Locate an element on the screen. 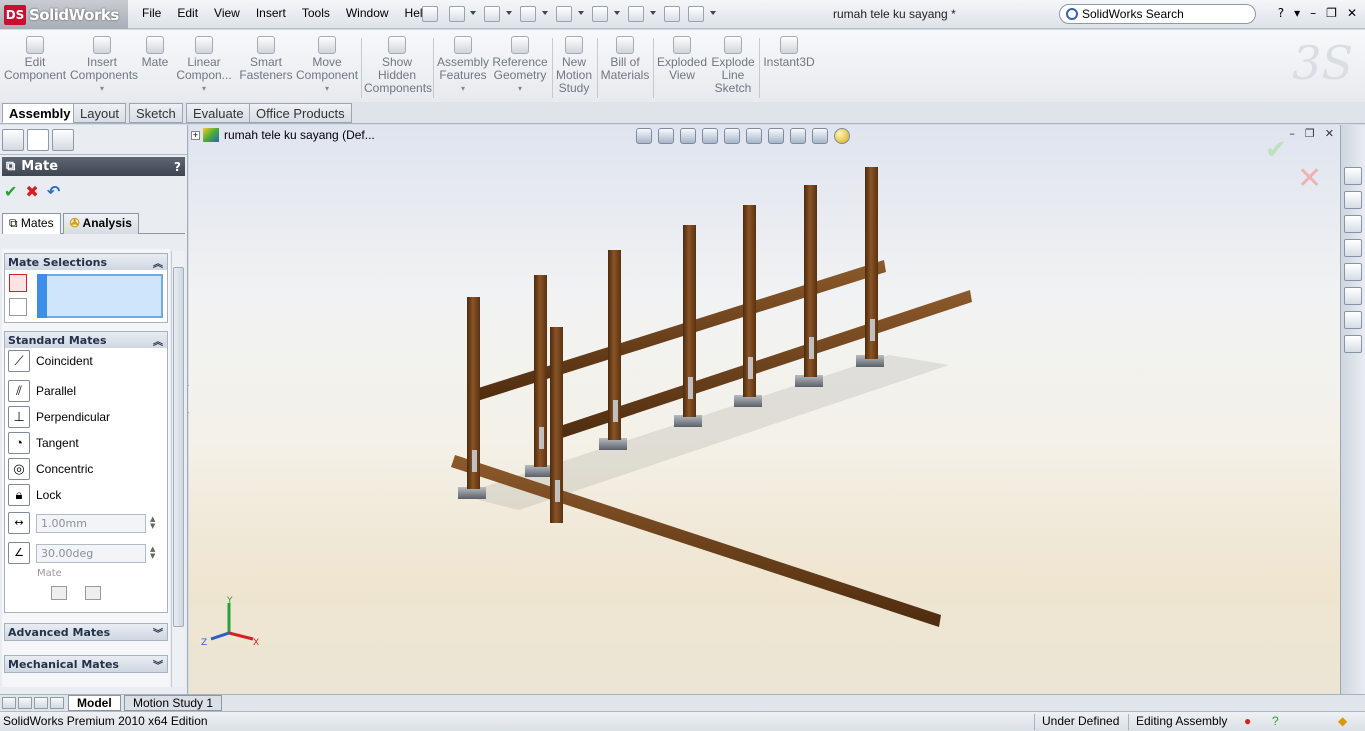 This screenshot has height=731, width=1365. viewport-restore-icon: ❐ is located at coordinates (1310, 133).